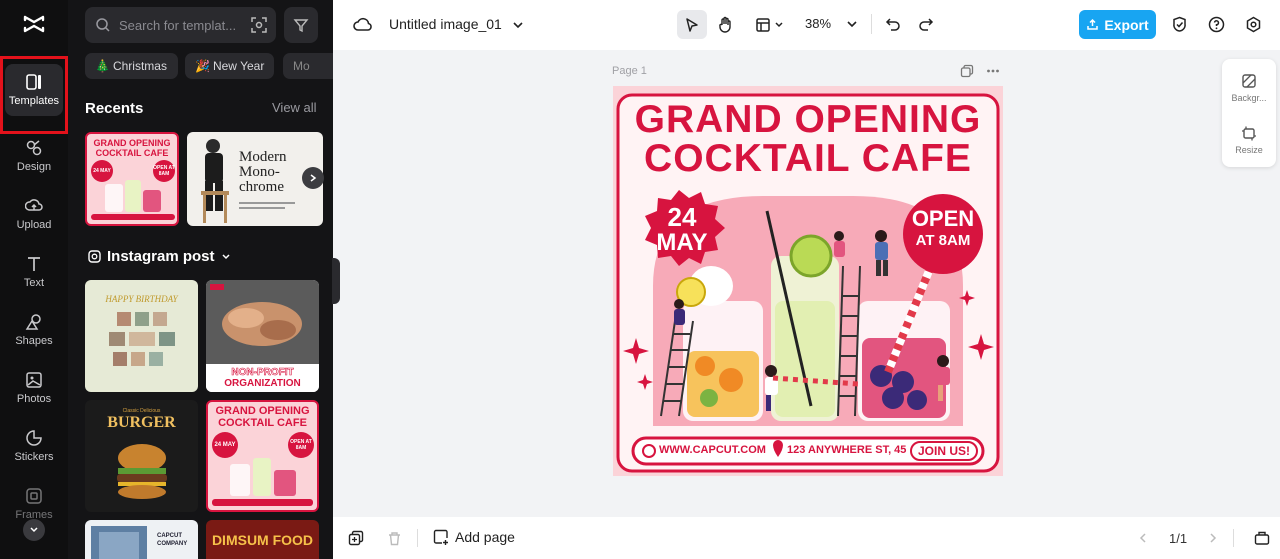  I want to click on sidebar-item-upload: Upload, so click(34, 214).